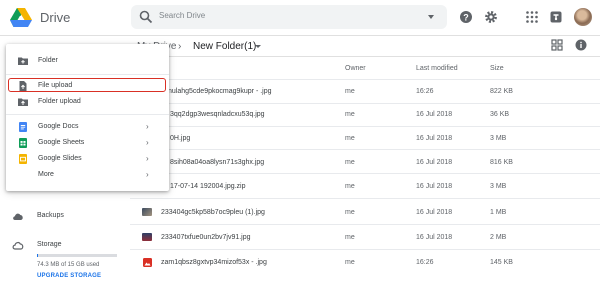 This screenshot has width=600, height=306. What do you see at coordinates (431, 17) in the screenshot?
I see `search-options-caret-icon` at bounding box center [431, 17].